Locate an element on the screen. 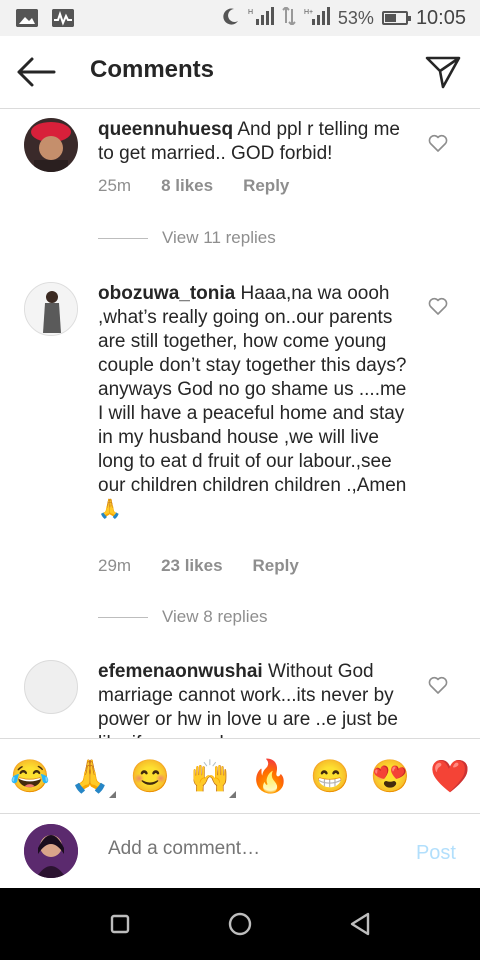 Image resolution: width=480 pixels, height=960 pixels. gallery-notification-icon is located at coordinates (27, 18).